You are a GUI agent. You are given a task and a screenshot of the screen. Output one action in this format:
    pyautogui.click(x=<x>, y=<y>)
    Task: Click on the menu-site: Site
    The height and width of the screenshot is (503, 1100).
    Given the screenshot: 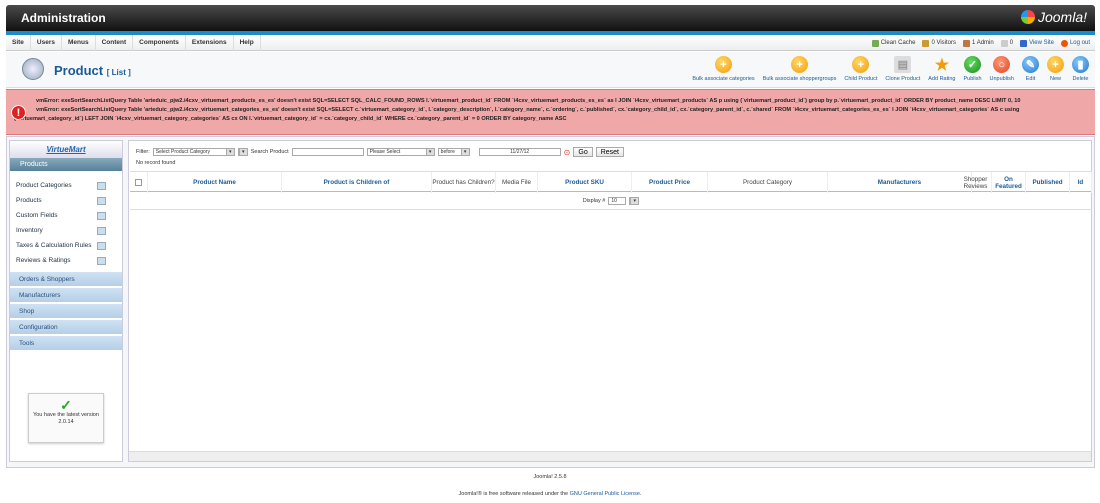 What is the action you would take?
    pyautogui.click(x=18, y=42)
    